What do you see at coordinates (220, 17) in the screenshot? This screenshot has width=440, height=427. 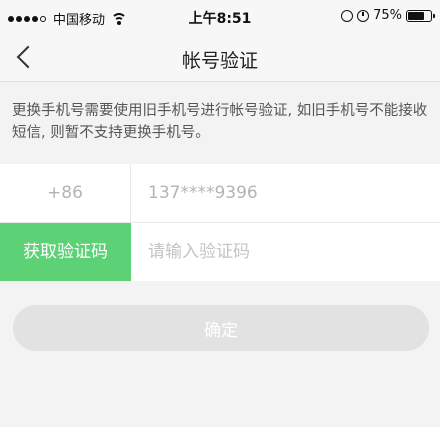 I see `status-bar: 中国移动 上午8:51 75%` at bounding box center [220, 17].